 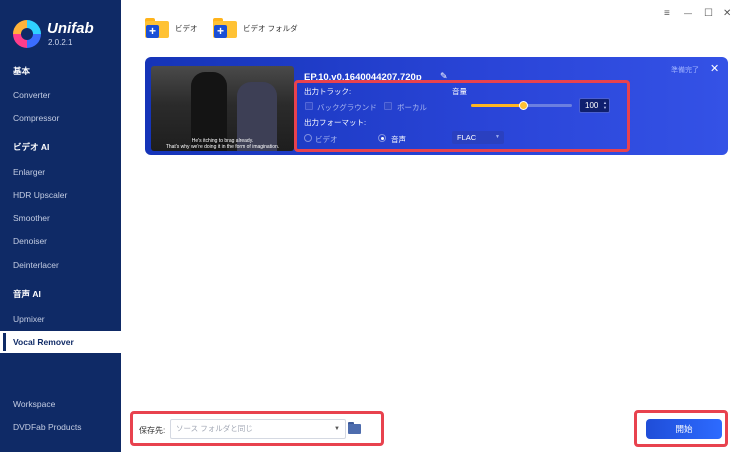 I want to click on add-video-label: ビデオ, so click(x=186, y=28).